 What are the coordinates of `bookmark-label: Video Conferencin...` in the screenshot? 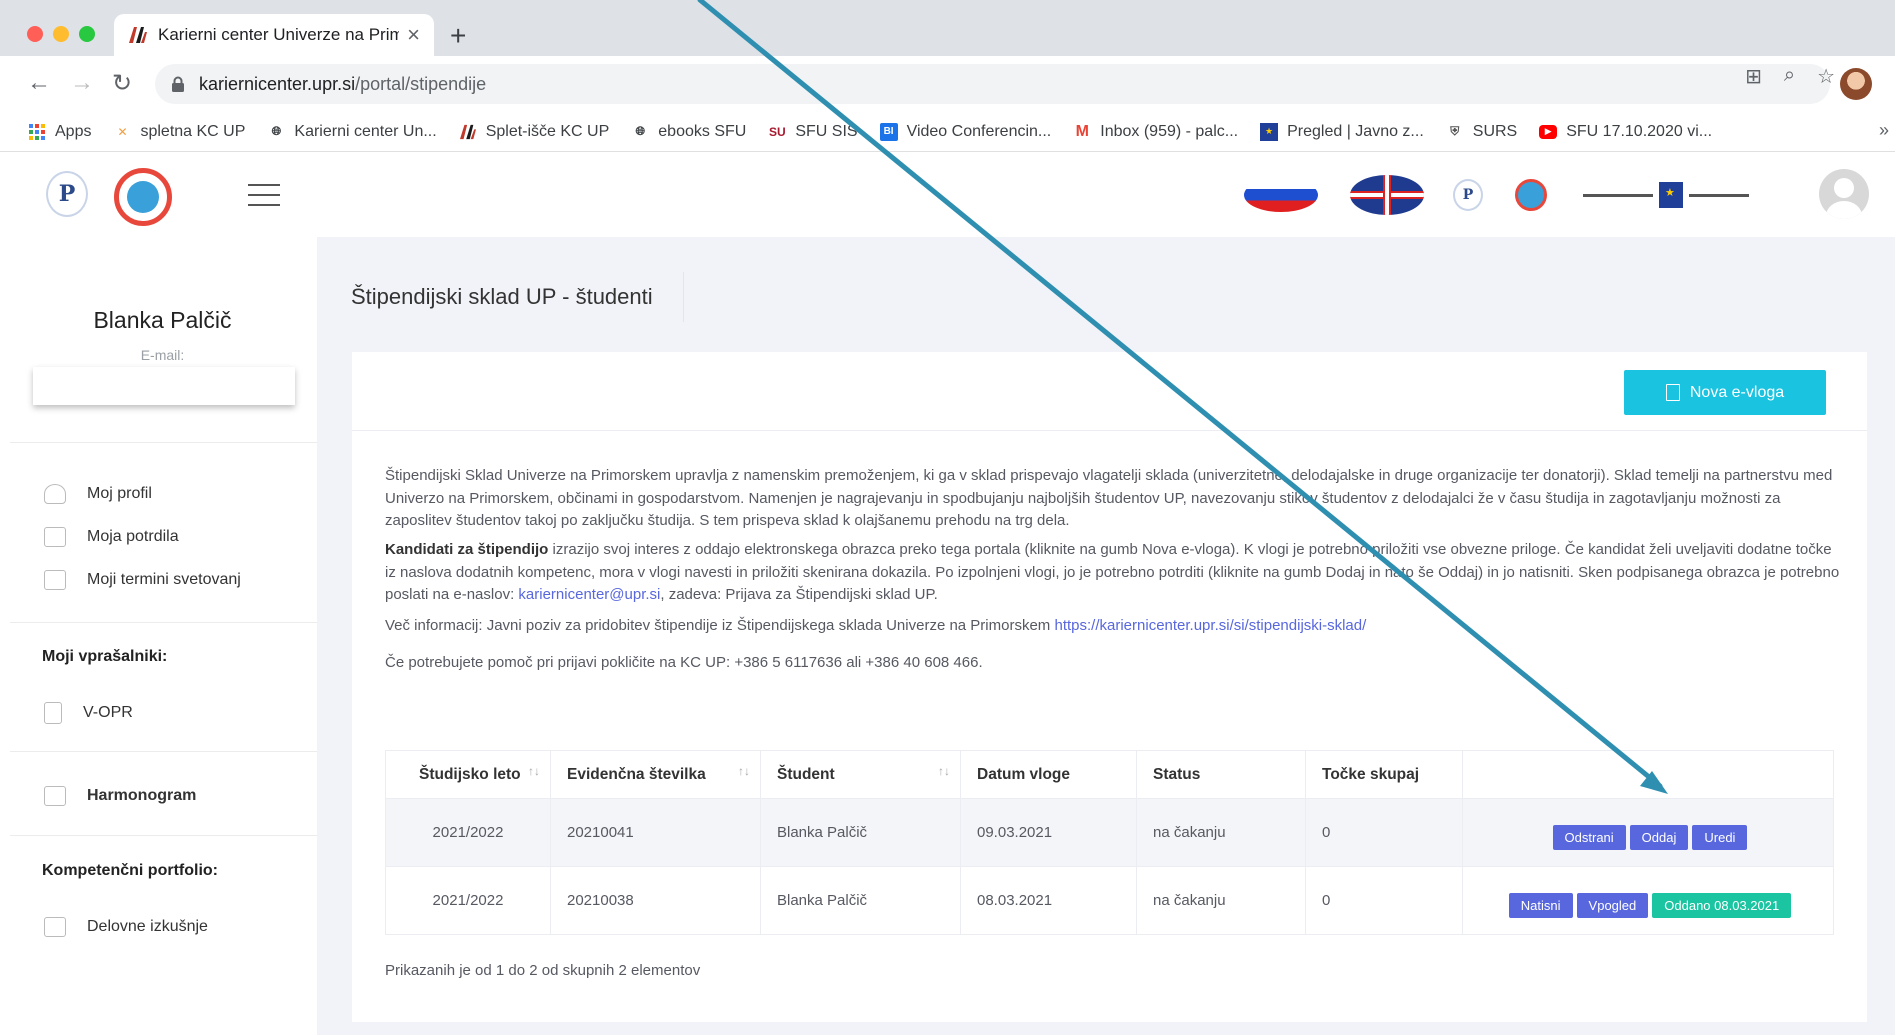 It's located at (979, 131).